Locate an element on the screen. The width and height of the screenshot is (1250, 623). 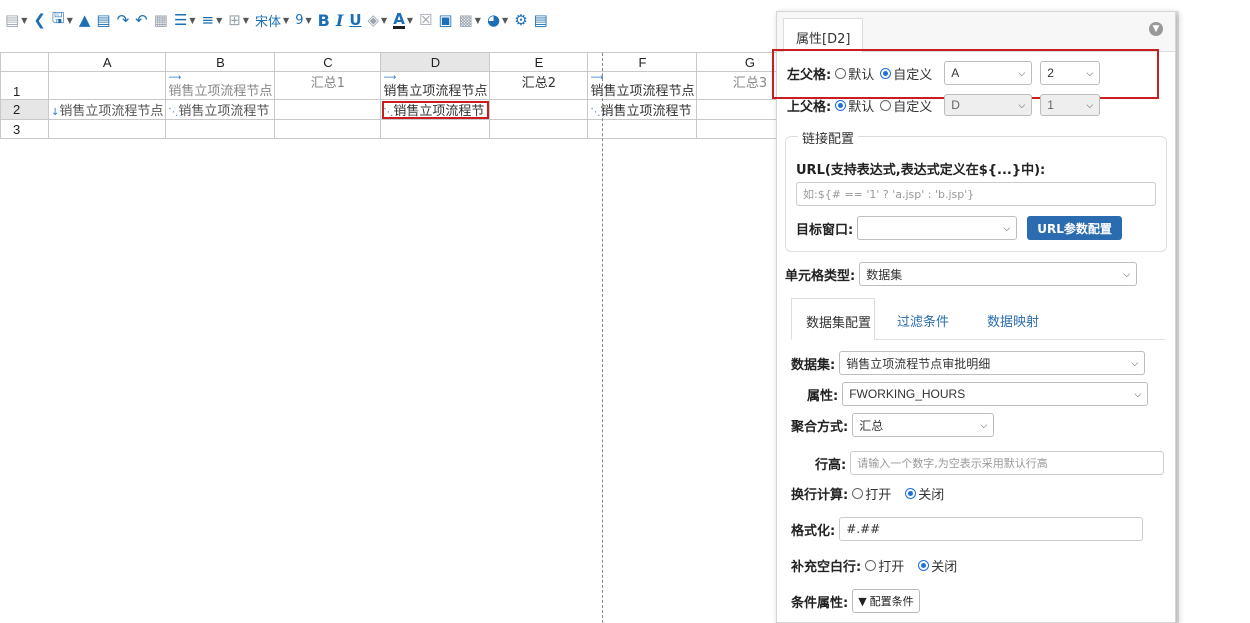
cell-type-select: 数据集 ⌵ is located at coordinates (998, 274).